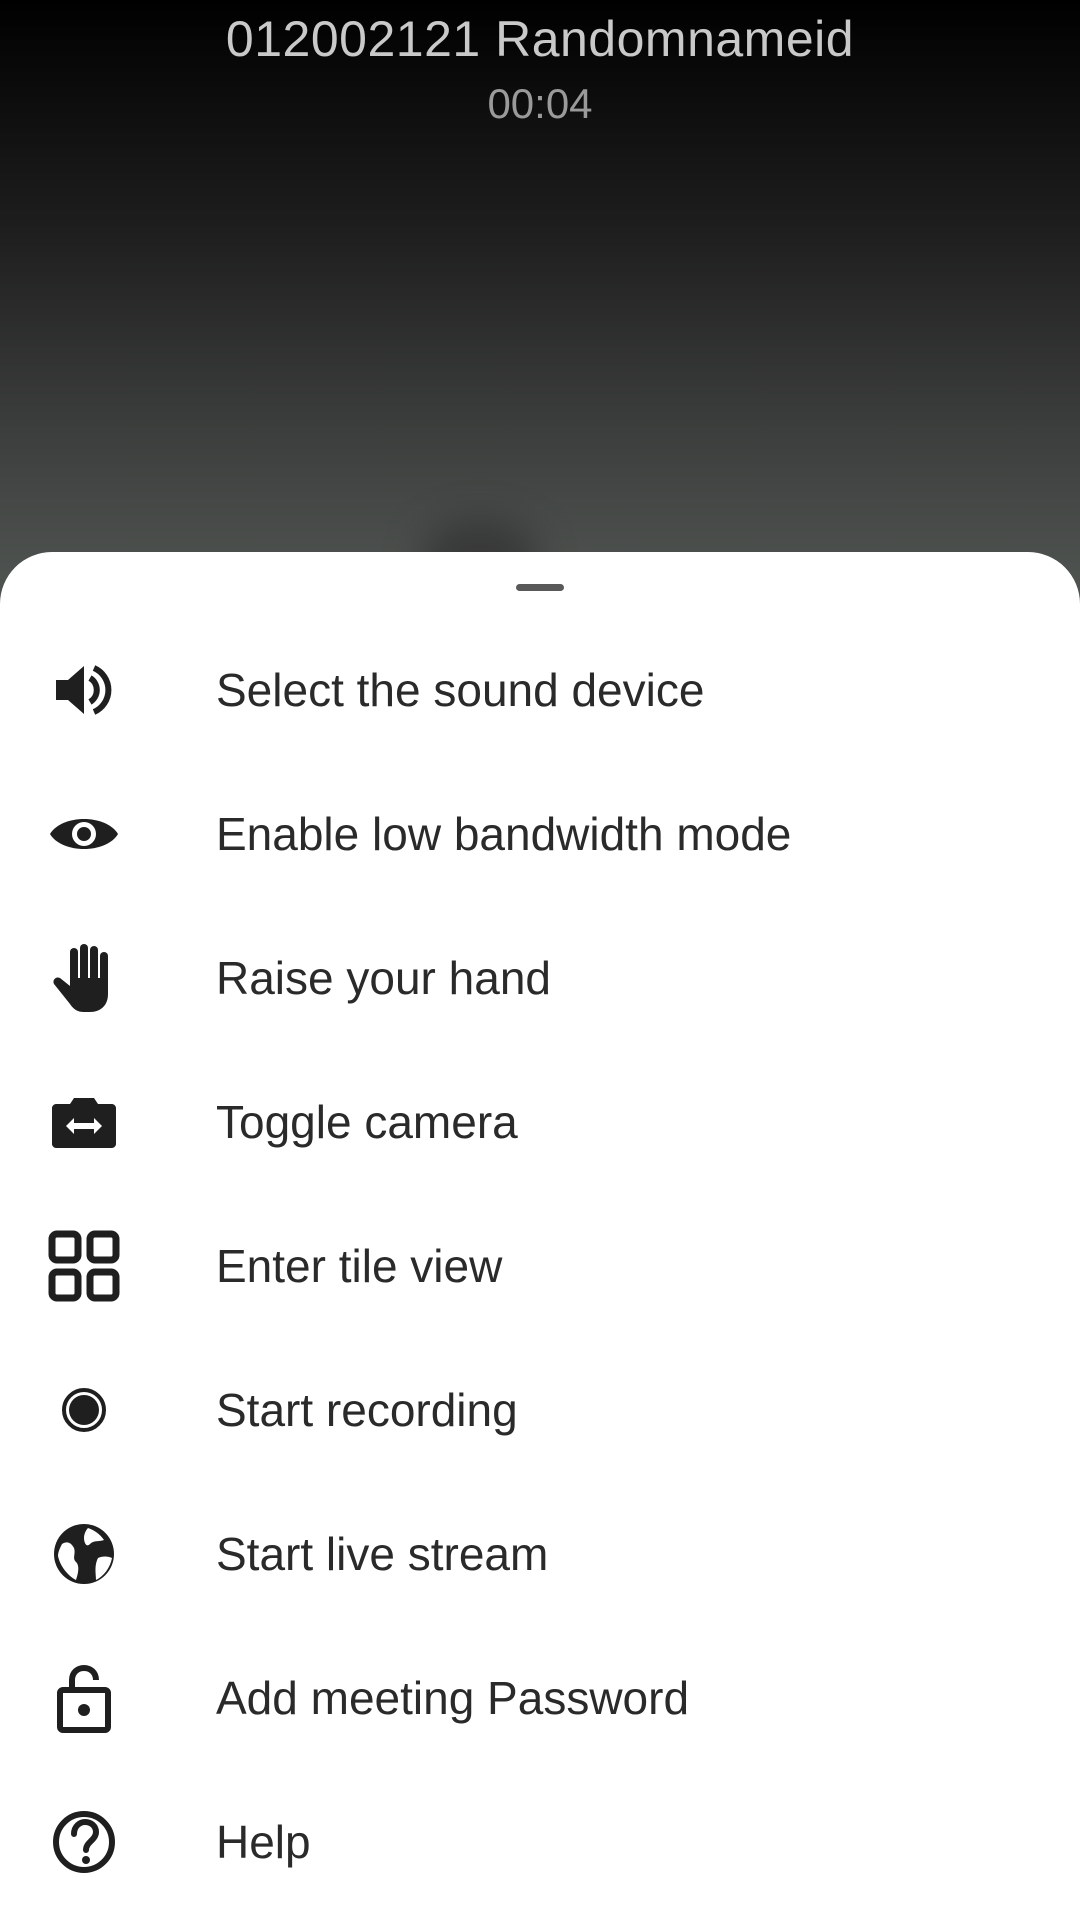 The height and width of the screenshot is (1920, 1080). I want to click on sheet-drag-handle, so click(540, 587).